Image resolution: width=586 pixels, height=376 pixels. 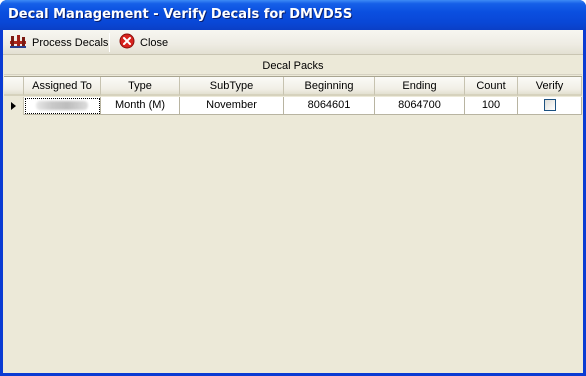 What do you see at coordinates (329, 106) in the screenshot?
I see `cell-beginning: 8064601` at bounding box center [329, 106].